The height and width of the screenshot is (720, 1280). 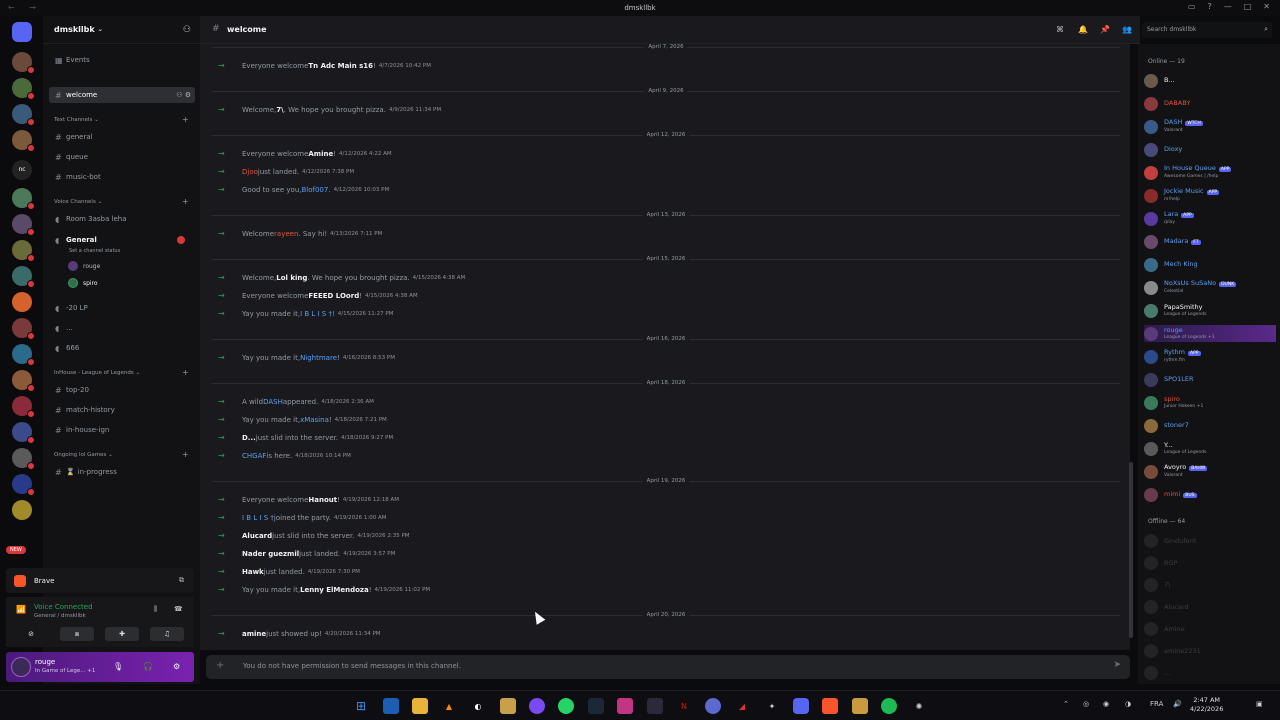 What do you see at coordinates (155, 609) in the screenshot?
I see `noise-suppression-icon: ⫼` at bounding box center [155, 609].